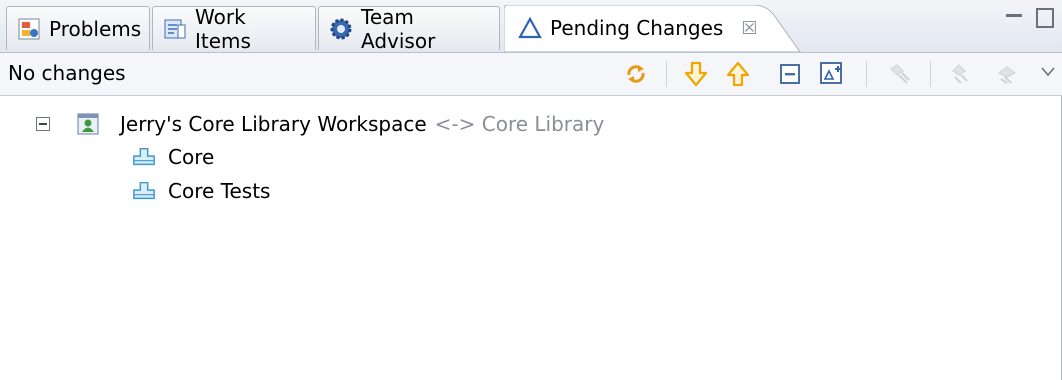 This screenshot has height=380, width=1062. What do you see at coordinates (175, 29) in the screenshot?
I see `work-items-icon` at bounding box center [175, 29].